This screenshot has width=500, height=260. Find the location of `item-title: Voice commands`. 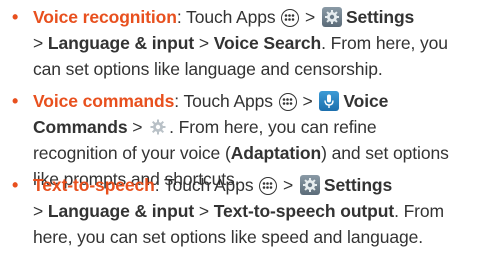

item-title: Voice commands is located at coordinates (104, 101).